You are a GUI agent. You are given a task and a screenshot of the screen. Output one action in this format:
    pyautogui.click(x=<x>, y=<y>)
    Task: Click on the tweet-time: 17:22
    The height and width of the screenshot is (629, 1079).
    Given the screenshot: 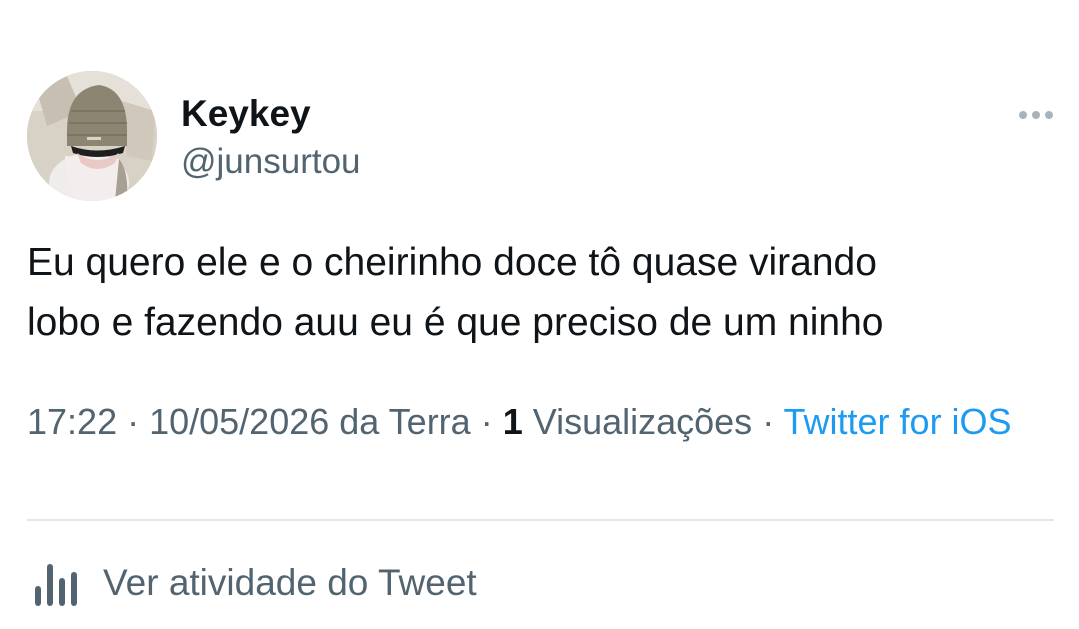 What is the action you would take?
    pyautogui.click(x=72, y=421)
    